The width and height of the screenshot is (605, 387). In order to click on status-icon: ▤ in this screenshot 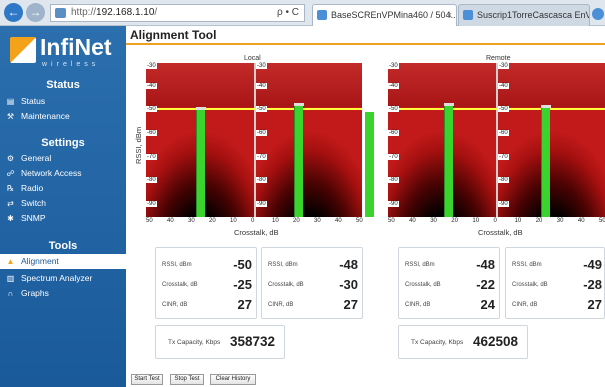, I will do `click(10, 101)`.